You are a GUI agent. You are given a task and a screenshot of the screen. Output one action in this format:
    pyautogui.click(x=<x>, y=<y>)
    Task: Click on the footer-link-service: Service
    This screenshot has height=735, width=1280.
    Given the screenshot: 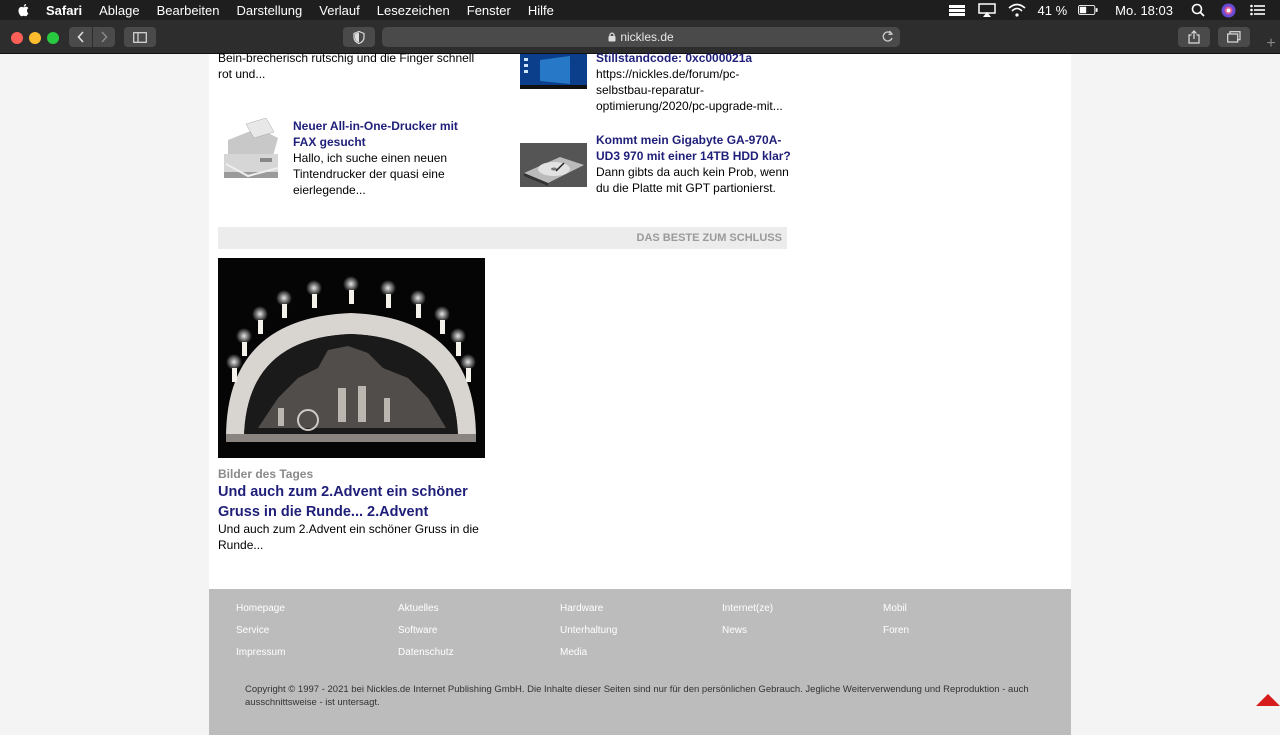 What is the action you would take?
    pyautogui.click(x=252, y=630)
    